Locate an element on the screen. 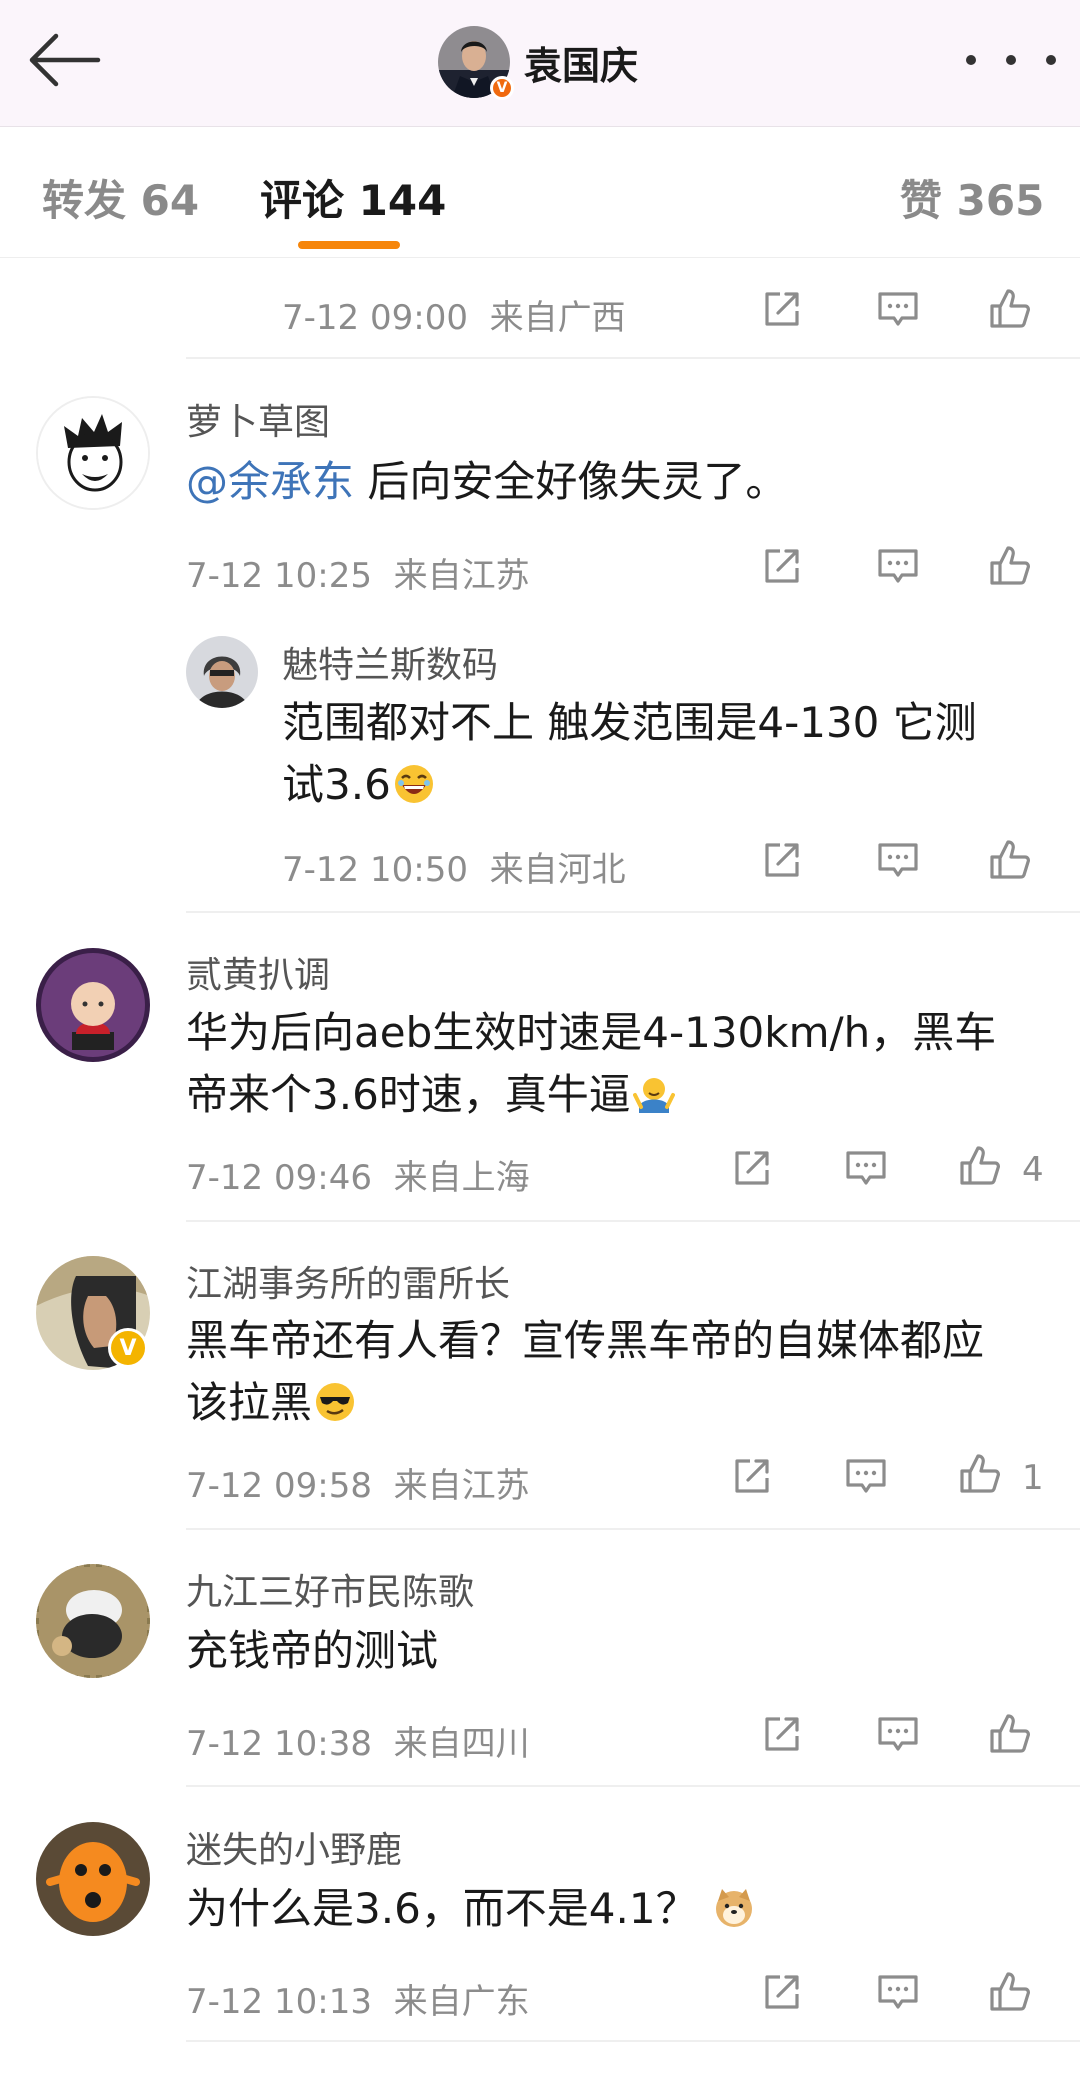 The image size is (1080, 2079). comment-meta: 7-12 10:38 来自四川 is located at coordinates (358, 1740).